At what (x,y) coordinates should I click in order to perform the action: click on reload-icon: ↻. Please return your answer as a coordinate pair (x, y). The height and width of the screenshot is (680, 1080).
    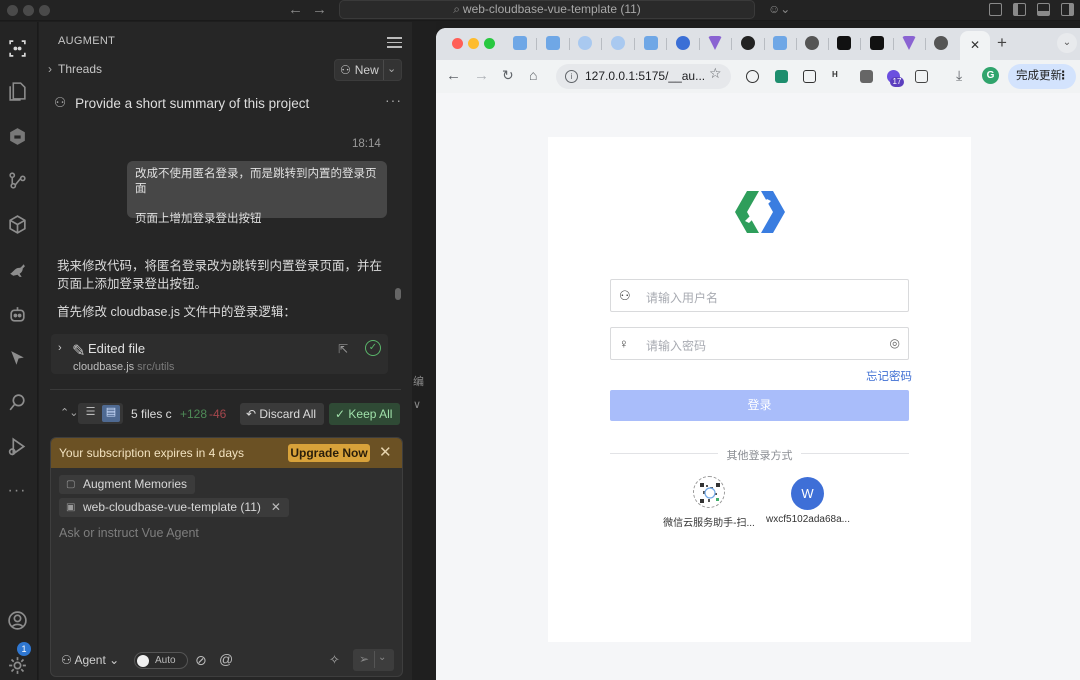
    Looking at the image, I should click on (508, 75).